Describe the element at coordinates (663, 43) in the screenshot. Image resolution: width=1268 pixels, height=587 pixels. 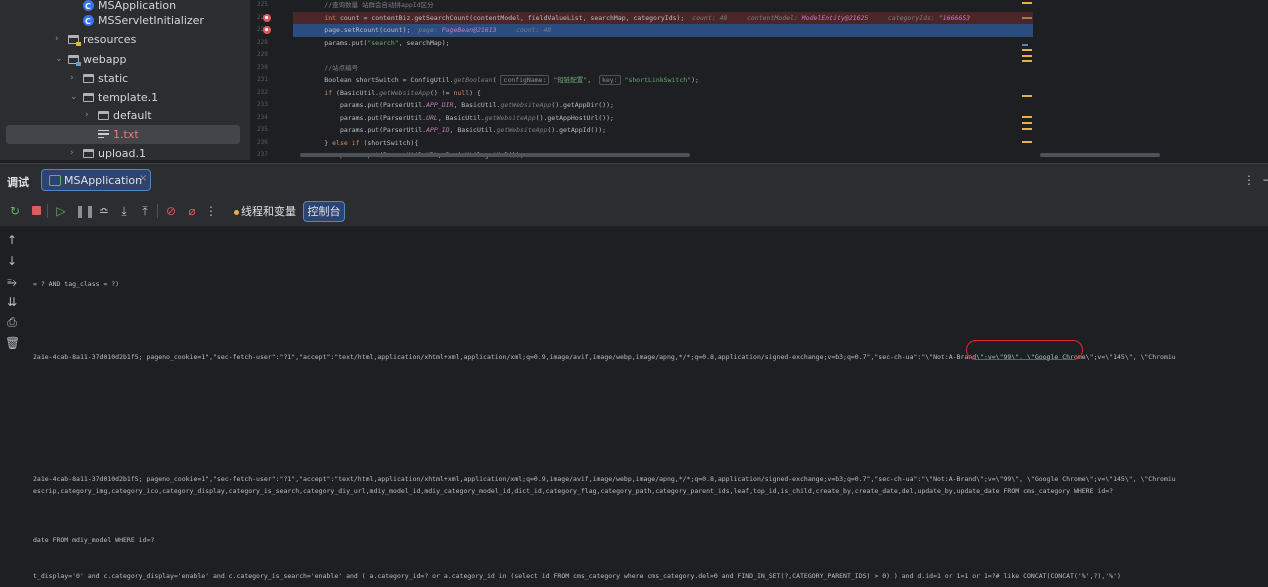
I see `code-line: params.put("search", searchMap);` at that location.